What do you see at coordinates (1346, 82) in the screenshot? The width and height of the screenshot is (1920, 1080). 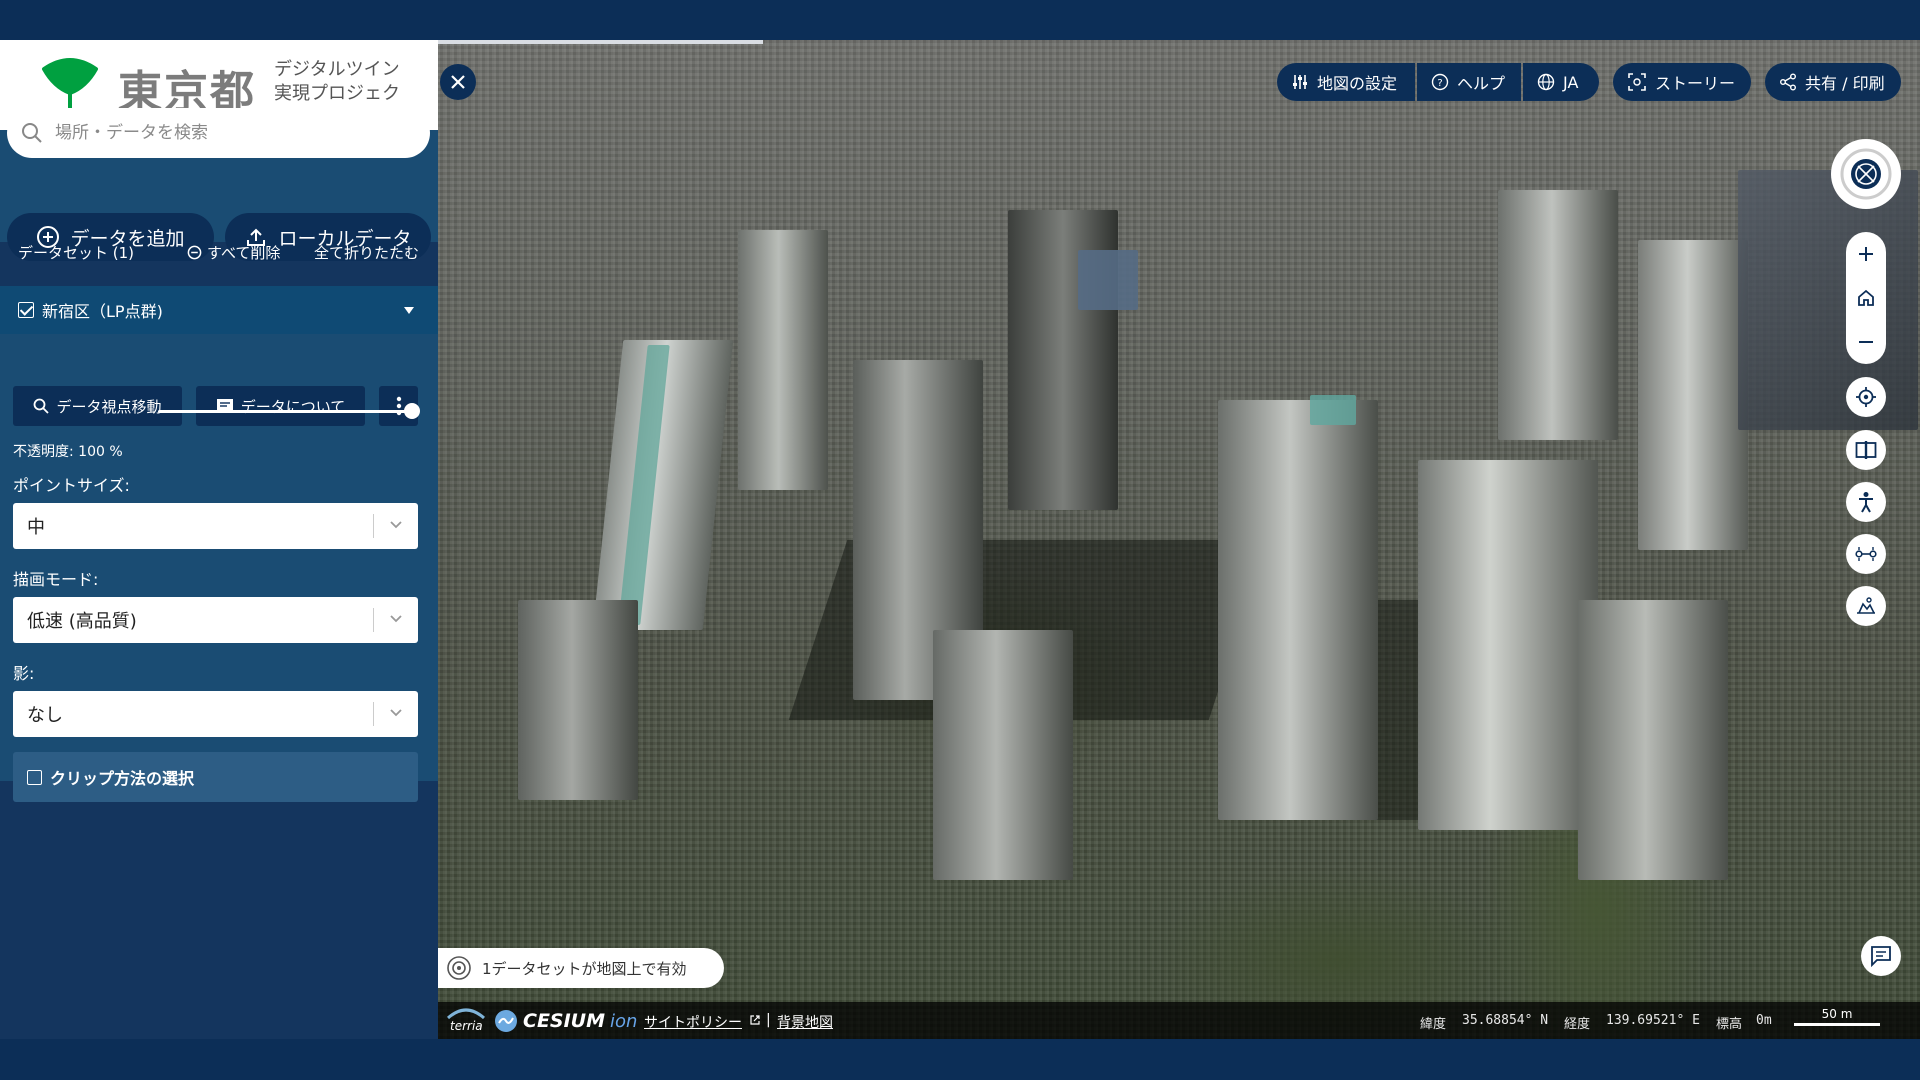 I see `map-settings-button: 地図の設定` at bounding box center [1346, 82].